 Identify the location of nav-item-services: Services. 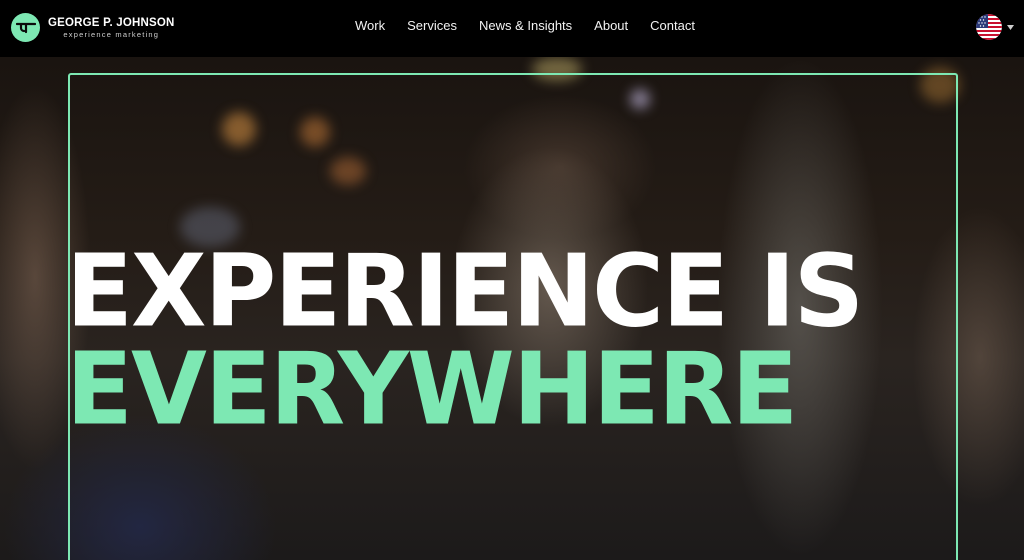
(432, 25).